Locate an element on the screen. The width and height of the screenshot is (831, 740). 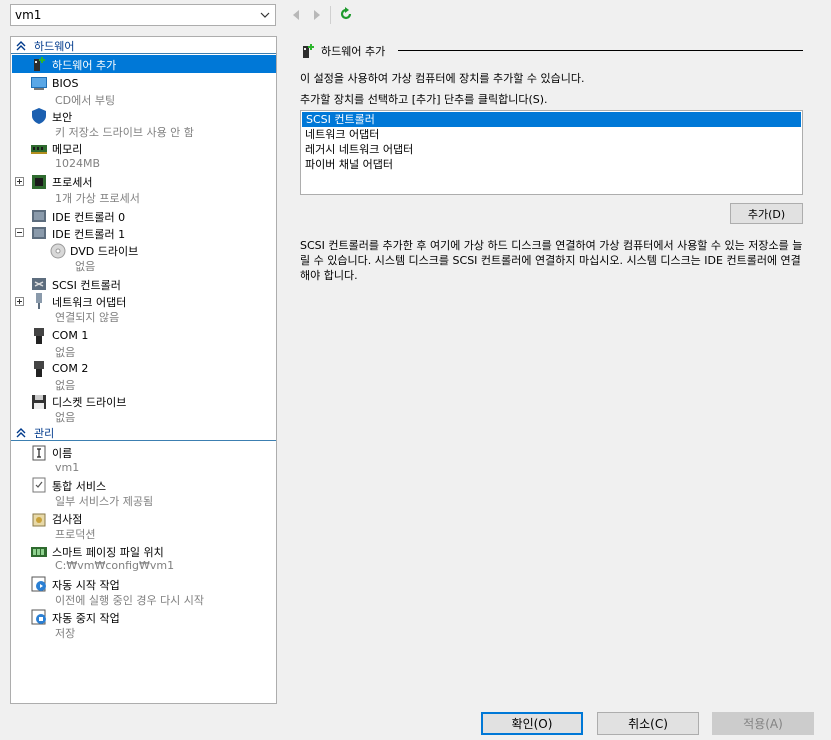
panel-title: 하드웨어 추가 is located at coordinates (353, 51).